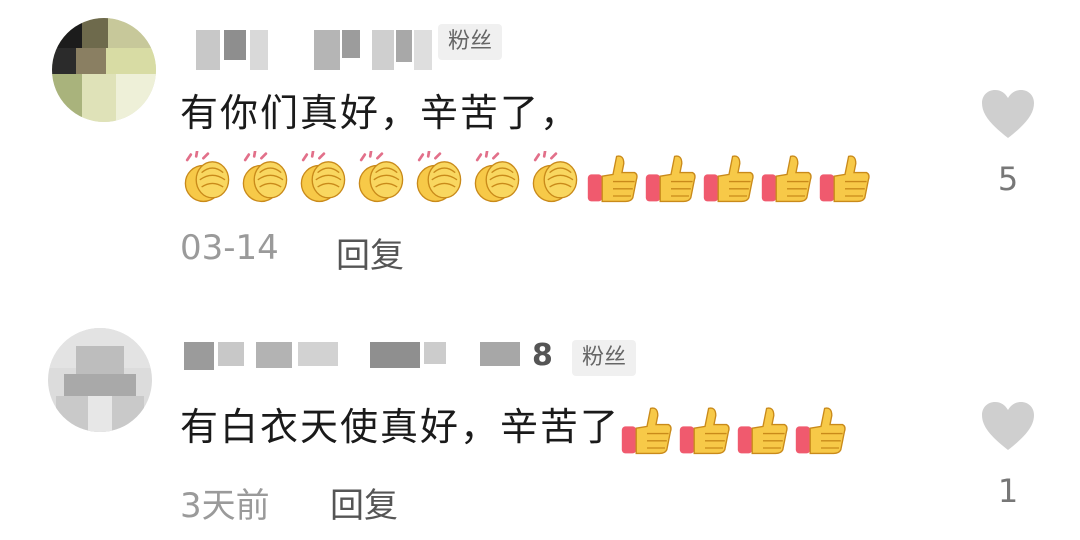  I want to click on username-suffix: 8, so click(542, 355).